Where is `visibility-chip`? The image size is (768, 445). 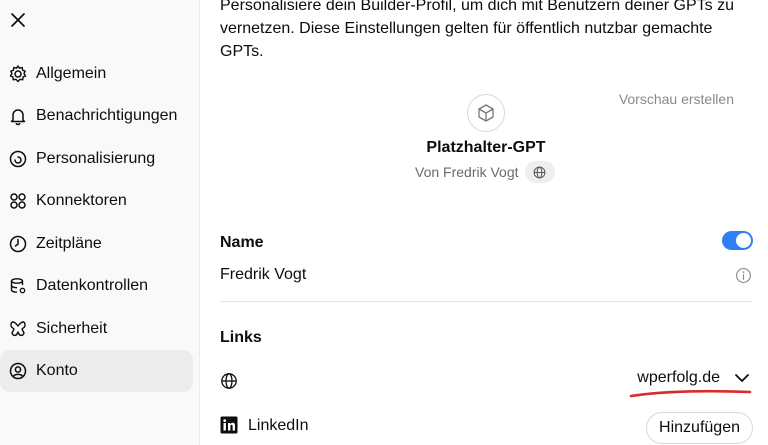 visibility-chip is located at coordinates (539, 172).